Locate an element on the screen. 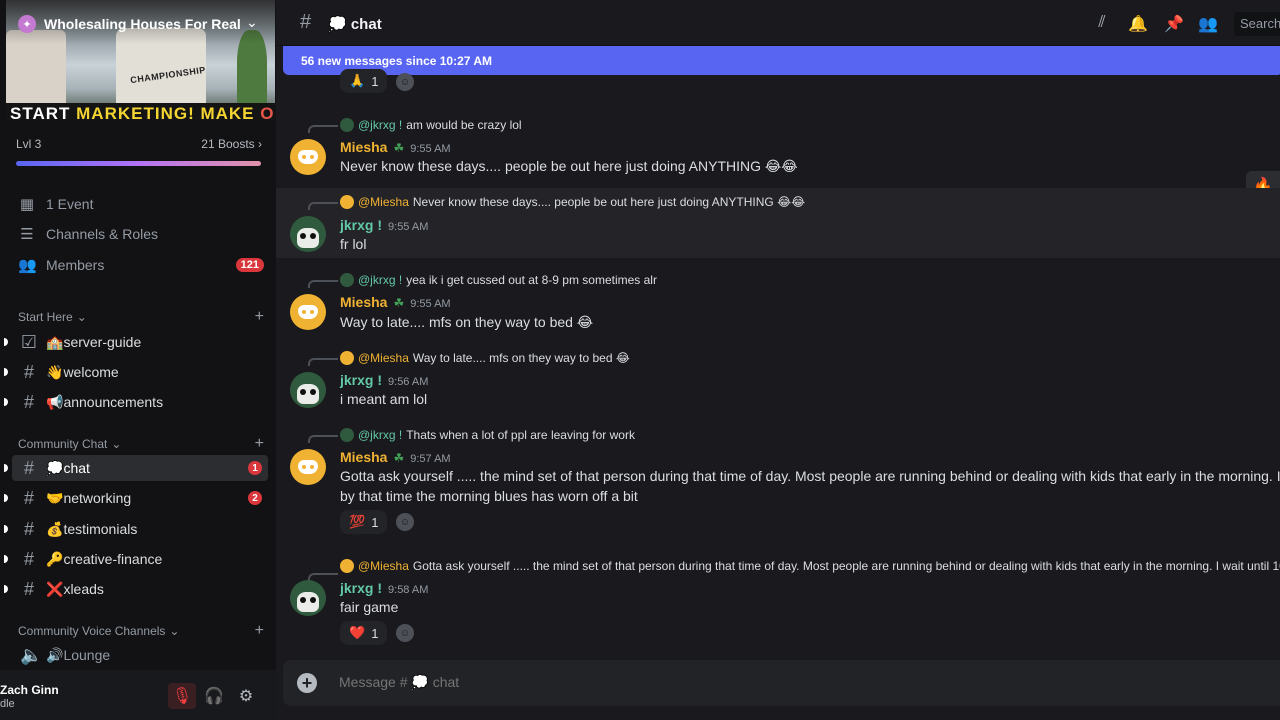  user-panel: Zach Ginn dle 🎙 🎧 ⚙ is located at coordinates (138, 695).